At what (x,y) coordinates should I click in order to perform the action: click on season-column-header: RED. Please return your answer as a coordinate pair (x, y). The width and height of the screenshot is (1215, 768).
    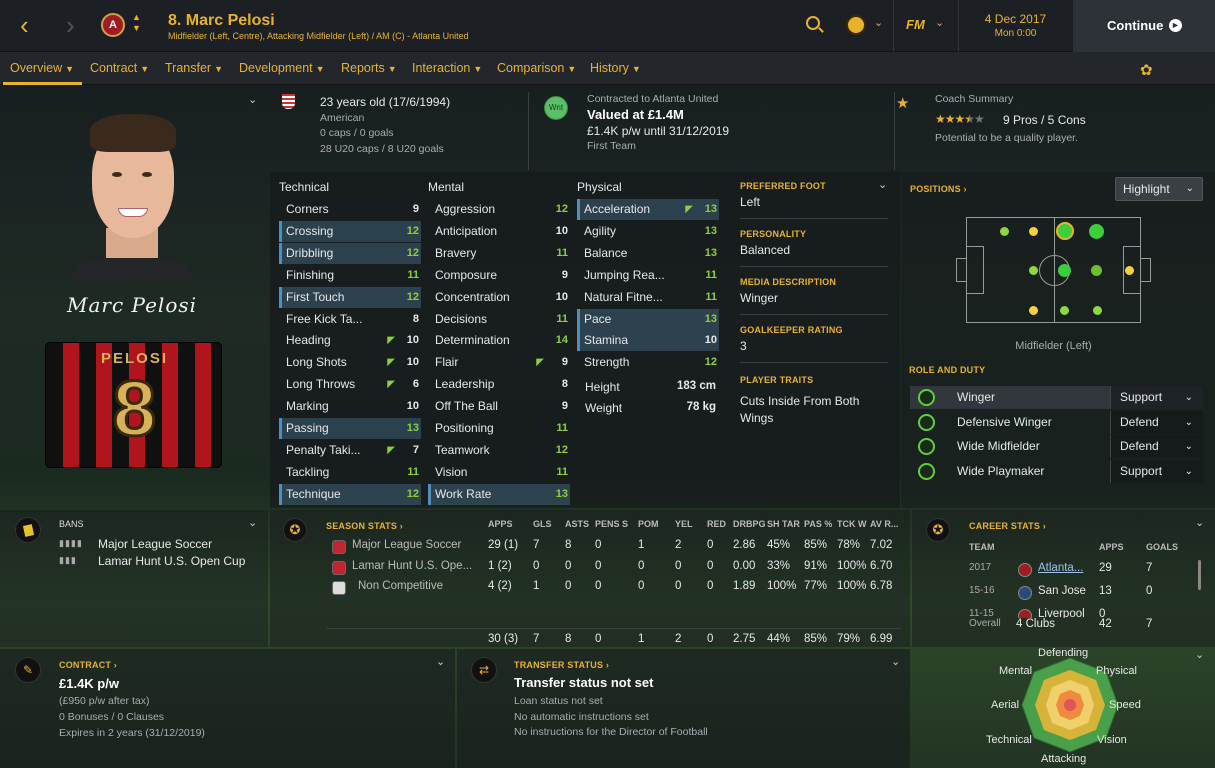
    Looking at the image, I should click on (716, 524).